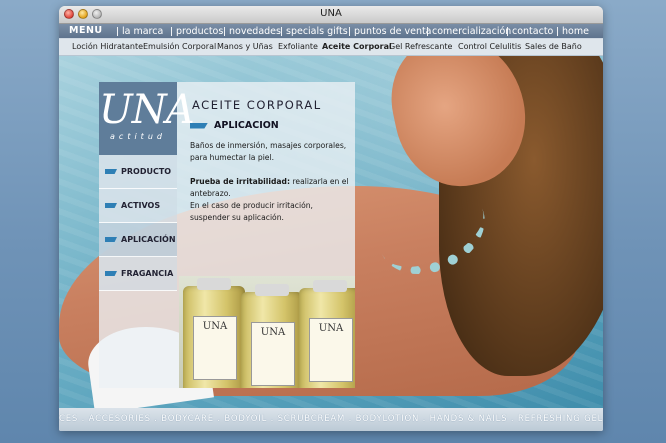 The height and width of the screenshot is (443, 666). What do you see at coordinates (147, 273) in the screenshot?
I see `side-item-label: FRAGANCIA` at bounding box center [147, 273].